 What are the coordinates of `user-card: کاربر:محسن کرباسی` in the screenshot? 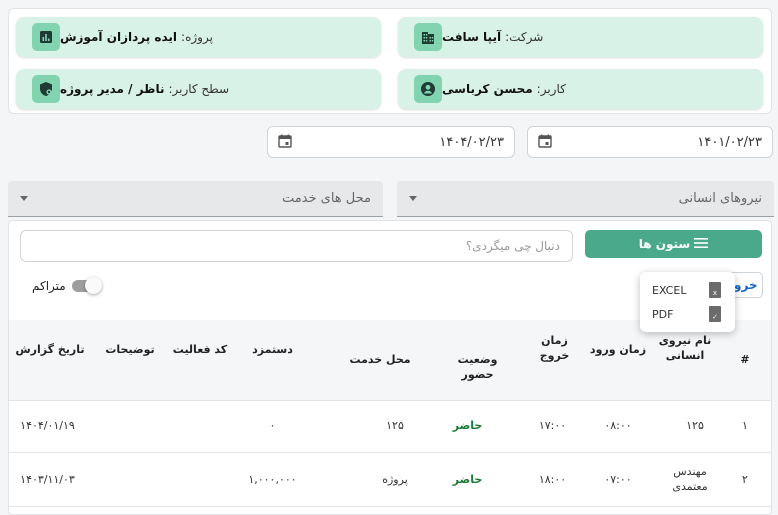 It's located at (580, 89).